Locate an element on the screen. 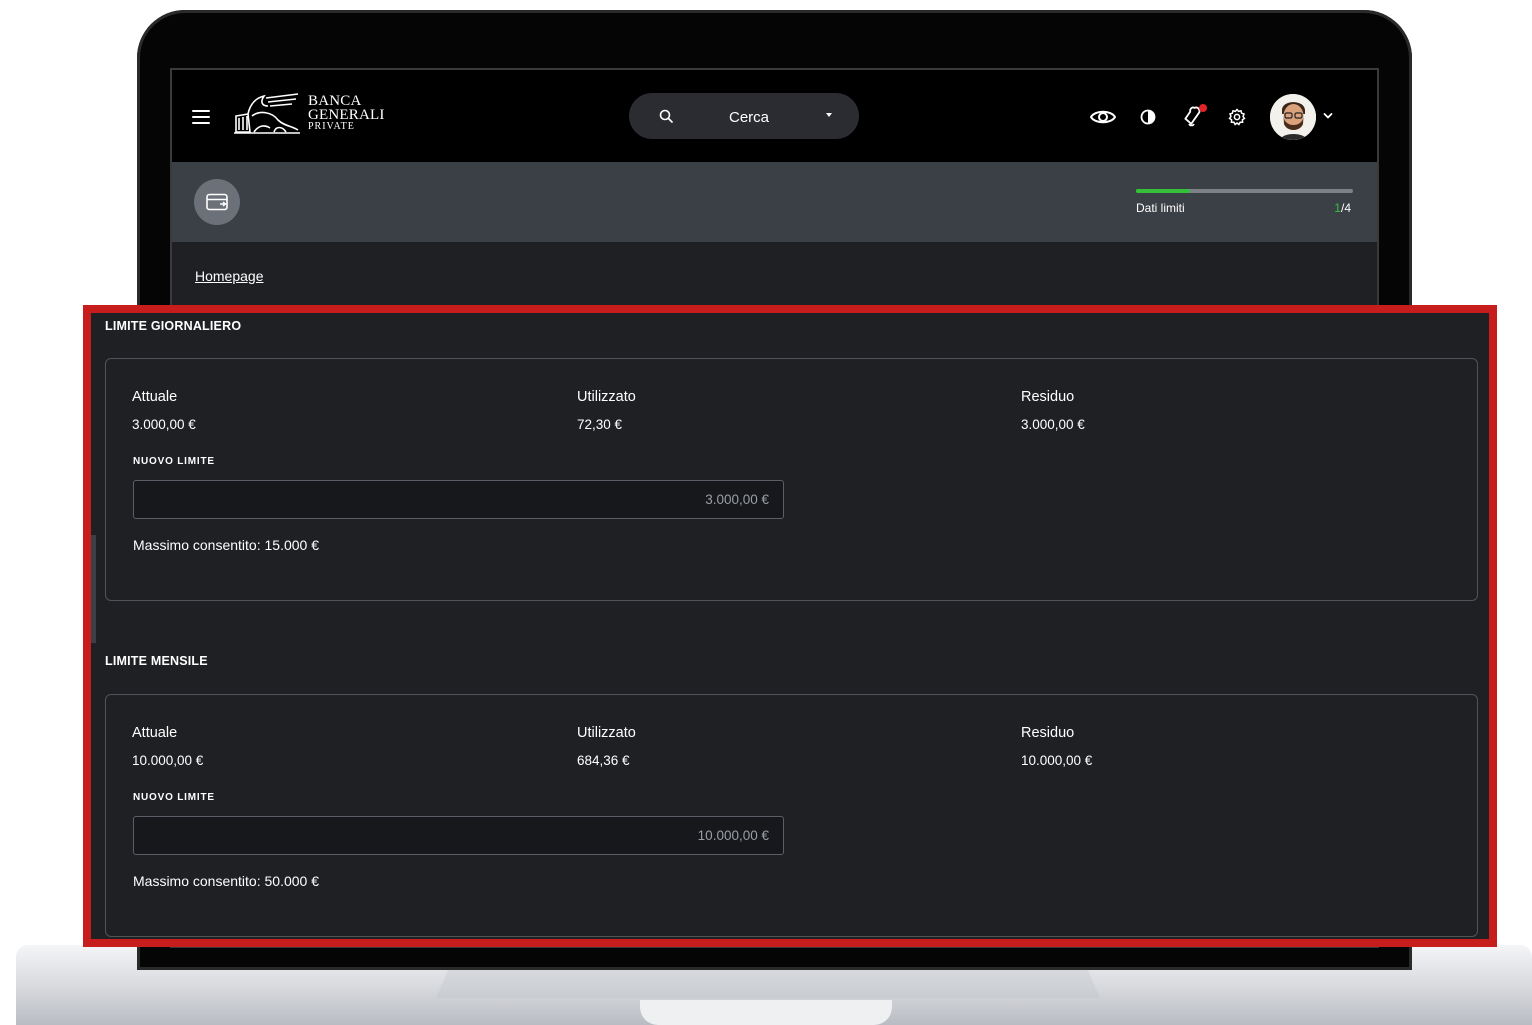 The image size is (1532, 1025). monthly-remaining: Residuo 10.000,00 € is located at coordinates (1056, 746).